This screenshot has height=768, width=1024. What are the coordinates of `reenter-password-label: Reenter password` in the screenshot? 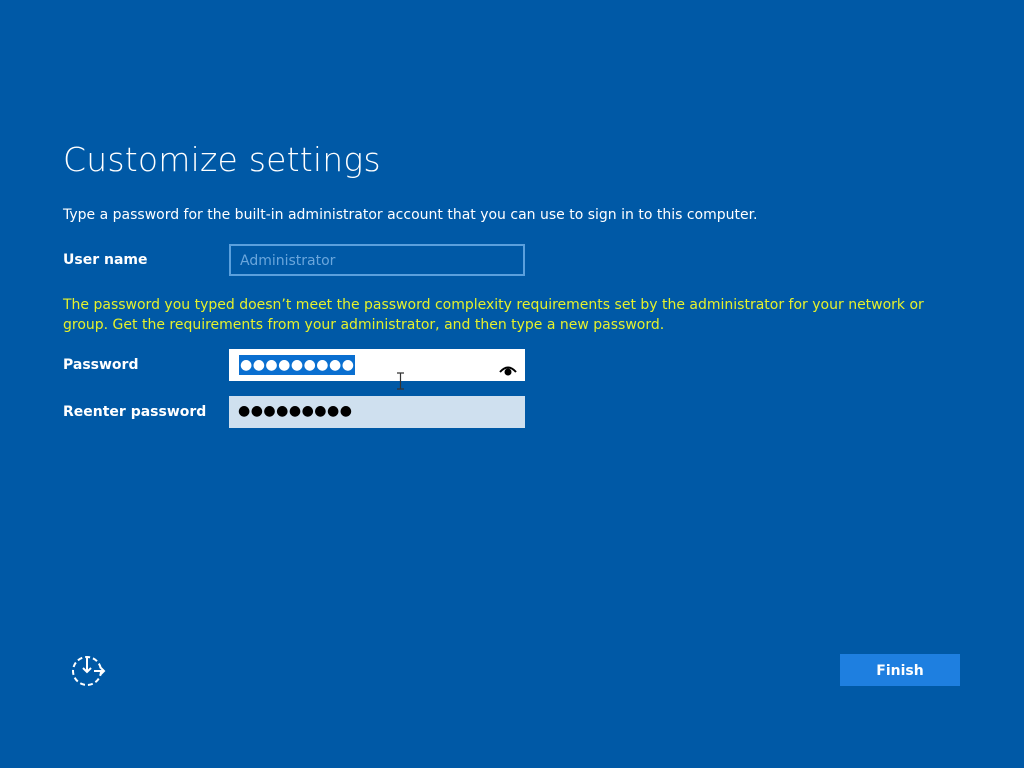 It's located at (135, 412).